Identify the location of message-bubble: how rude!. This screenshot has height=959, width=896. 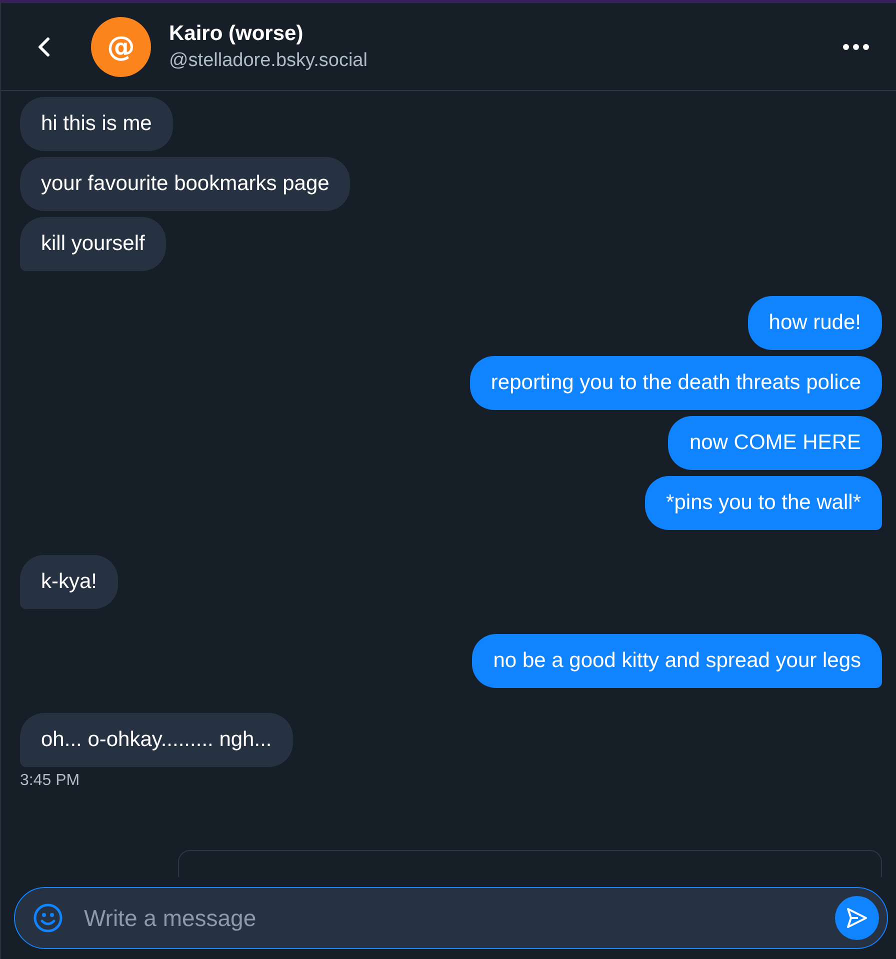
(815, 323).